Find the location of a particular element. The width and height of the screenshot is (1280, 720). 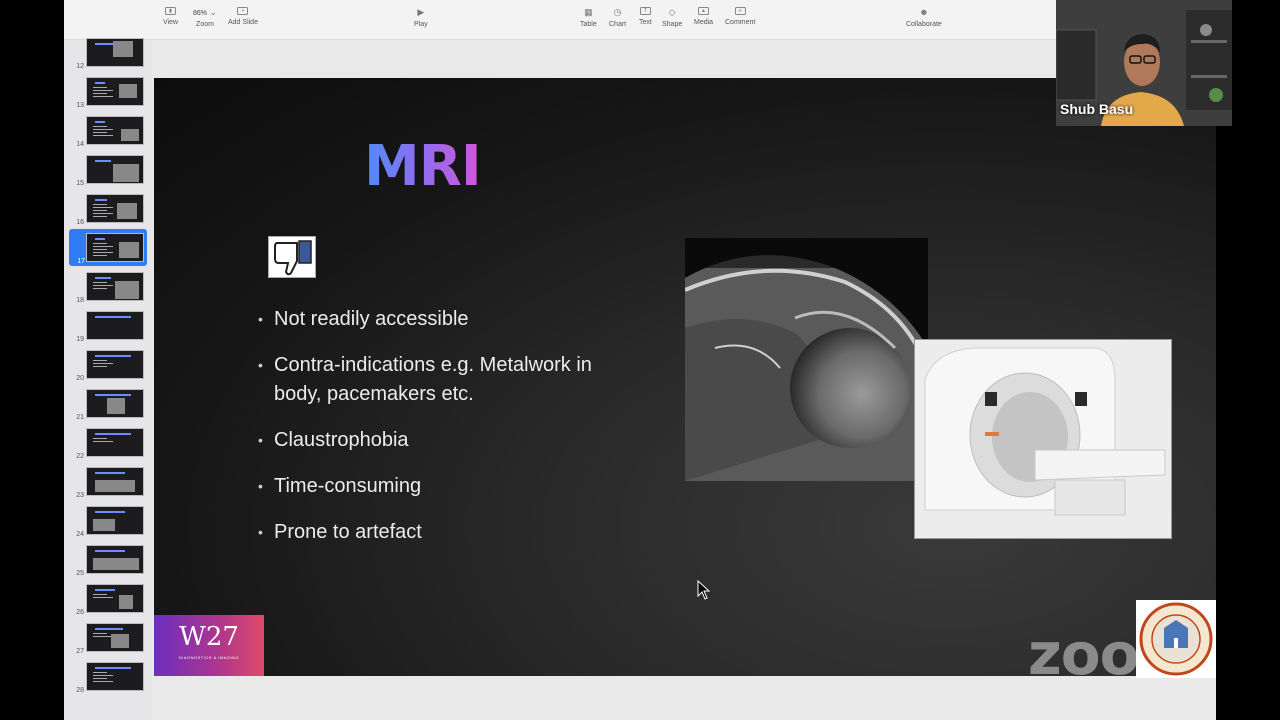

w27-logo: W27 DIAGNOSTICS & IMAGING is located at coordinates (209, 645).